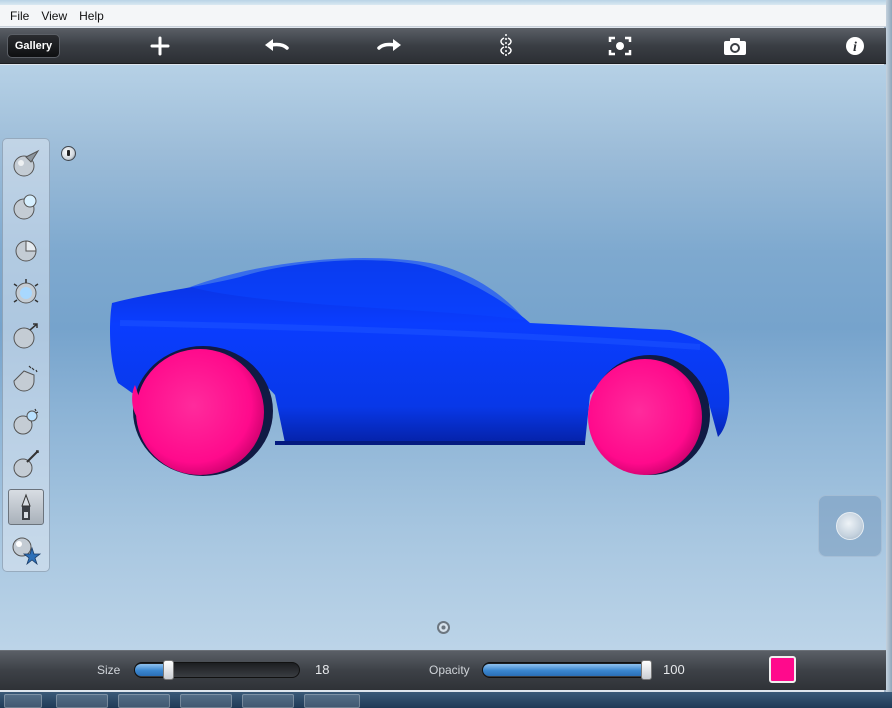 The image size is (892, 708). What do you see at coordinates (446, 700) in the screenshot?
I see `os-taskbar` at bounding box center [446, 700].